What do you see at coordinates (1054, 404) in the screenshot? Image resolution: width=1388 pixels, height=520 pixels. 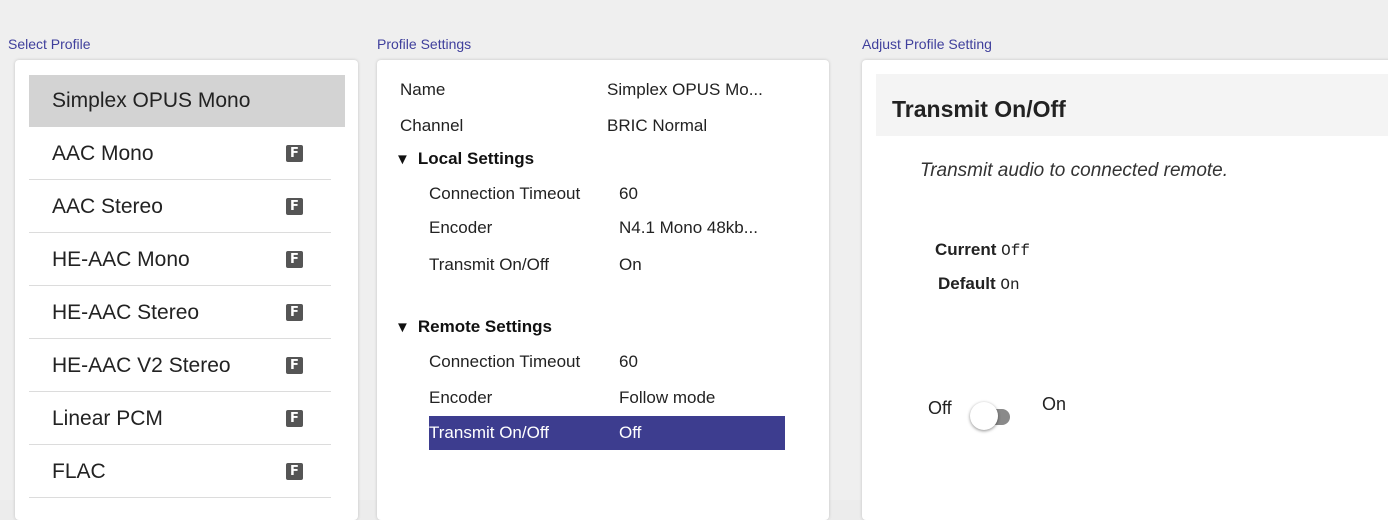 I see `toggle-on-label: On` at bounding box center [1054, 404].